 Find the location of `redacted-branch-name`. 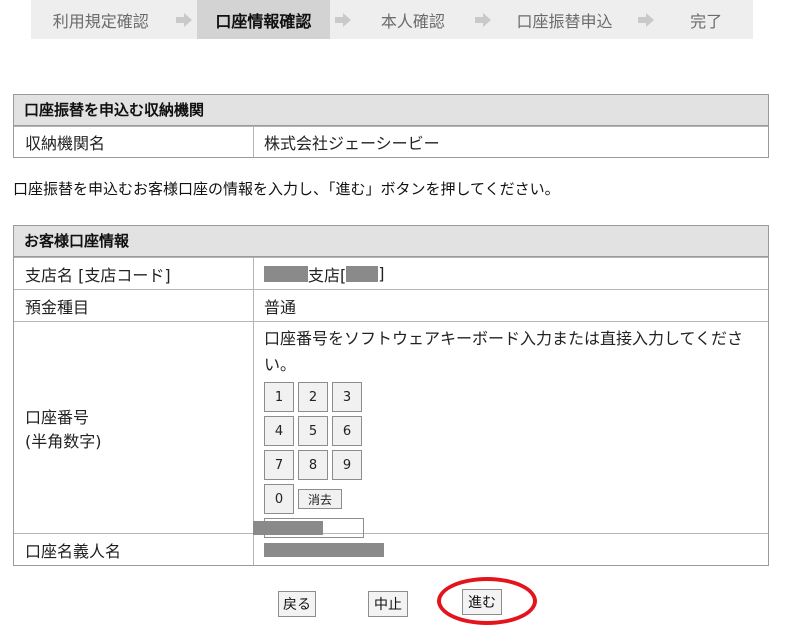

redacted-branch-name is located at coordinates (286, 273).